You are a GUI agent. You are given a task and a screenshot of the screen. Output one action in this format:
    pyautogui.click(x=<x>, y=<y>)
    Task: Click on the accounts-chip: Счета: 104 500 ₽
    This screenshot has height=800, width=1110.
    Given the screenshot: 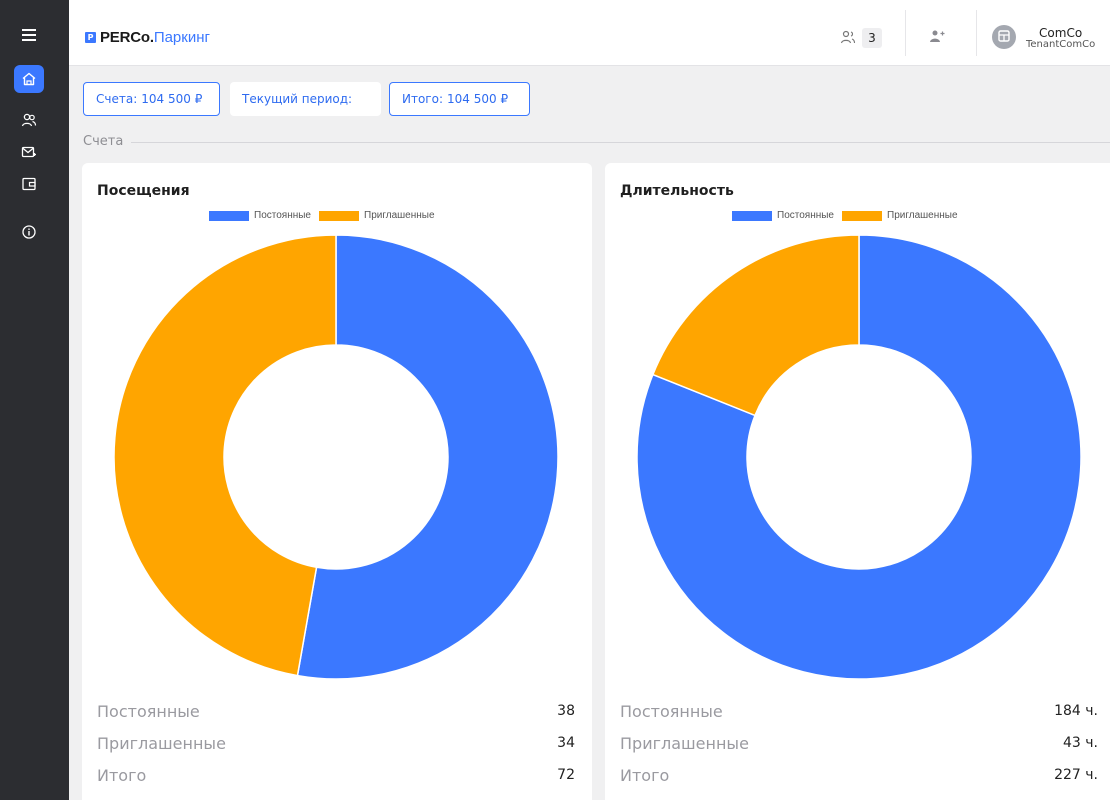 What is the action you would take?
    pyautogui.click(x=151, y=99)
    